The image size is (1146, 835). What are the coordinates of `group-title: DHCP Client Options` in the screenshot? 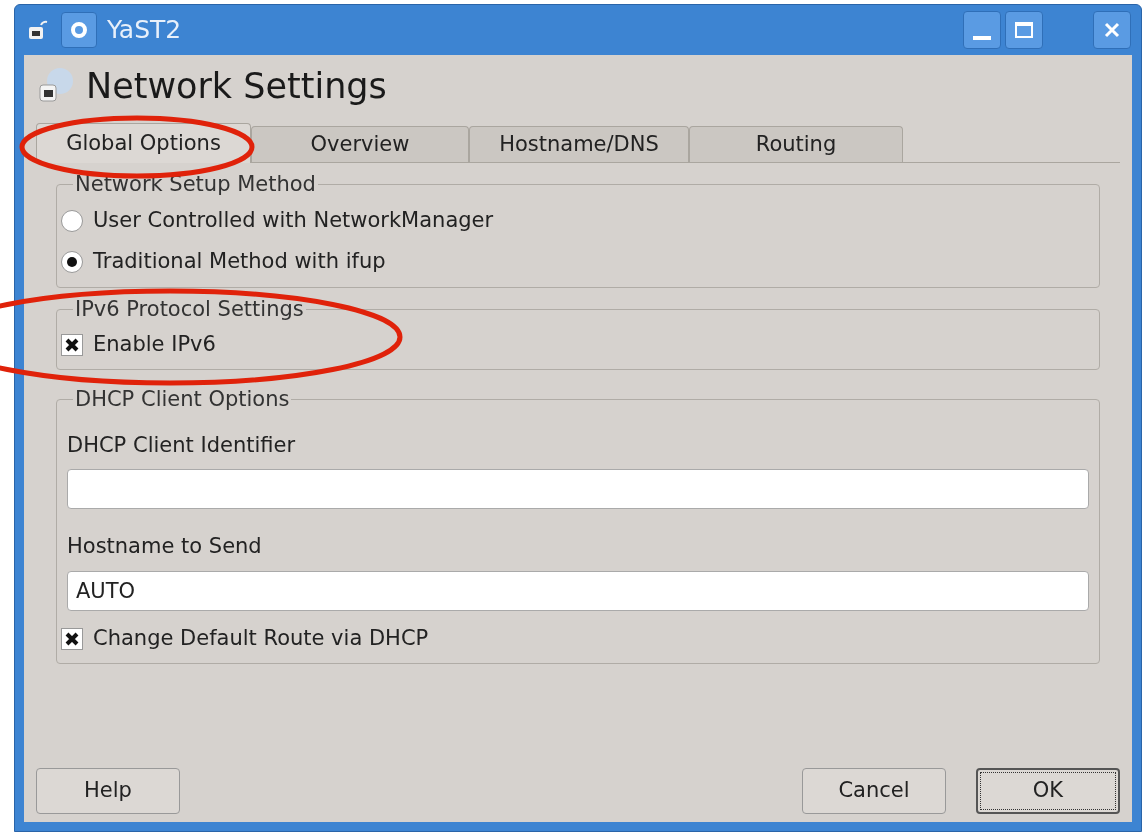 It's located at (182, 399).